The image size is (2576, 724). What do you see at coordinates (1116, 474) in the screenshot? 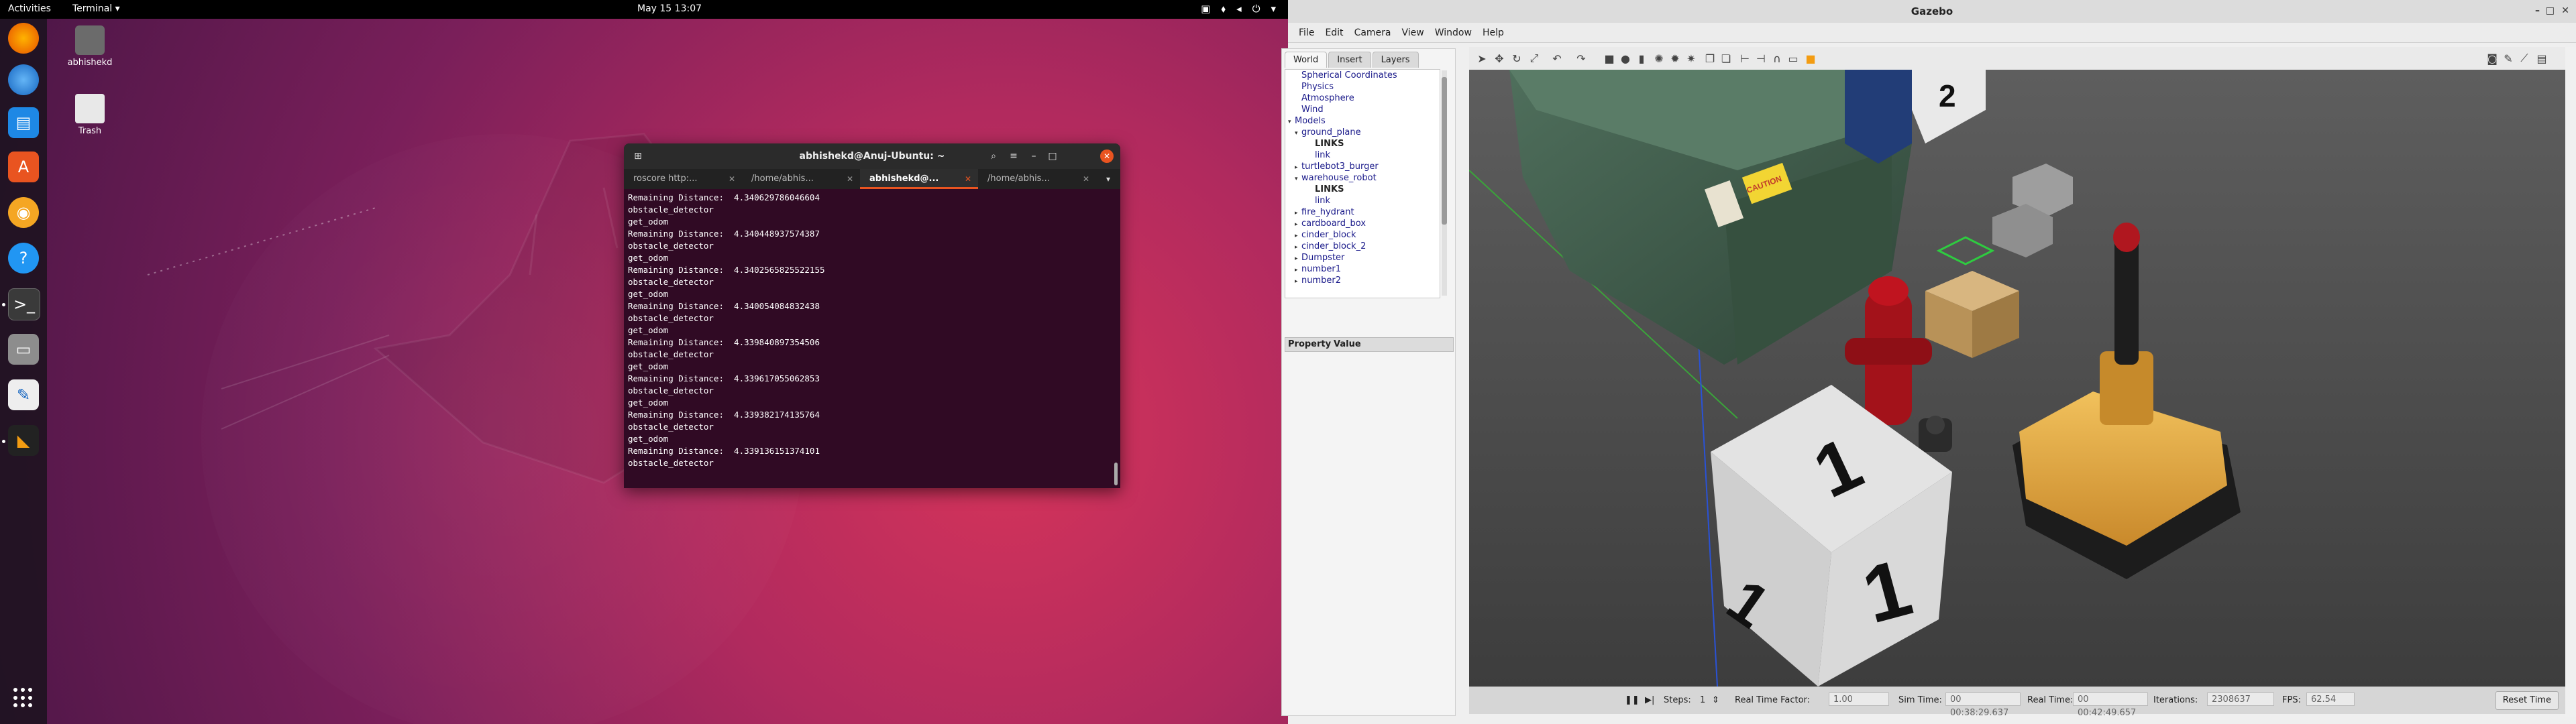
I see `terminal-scrollbar` at bounding box center [1116, 474].